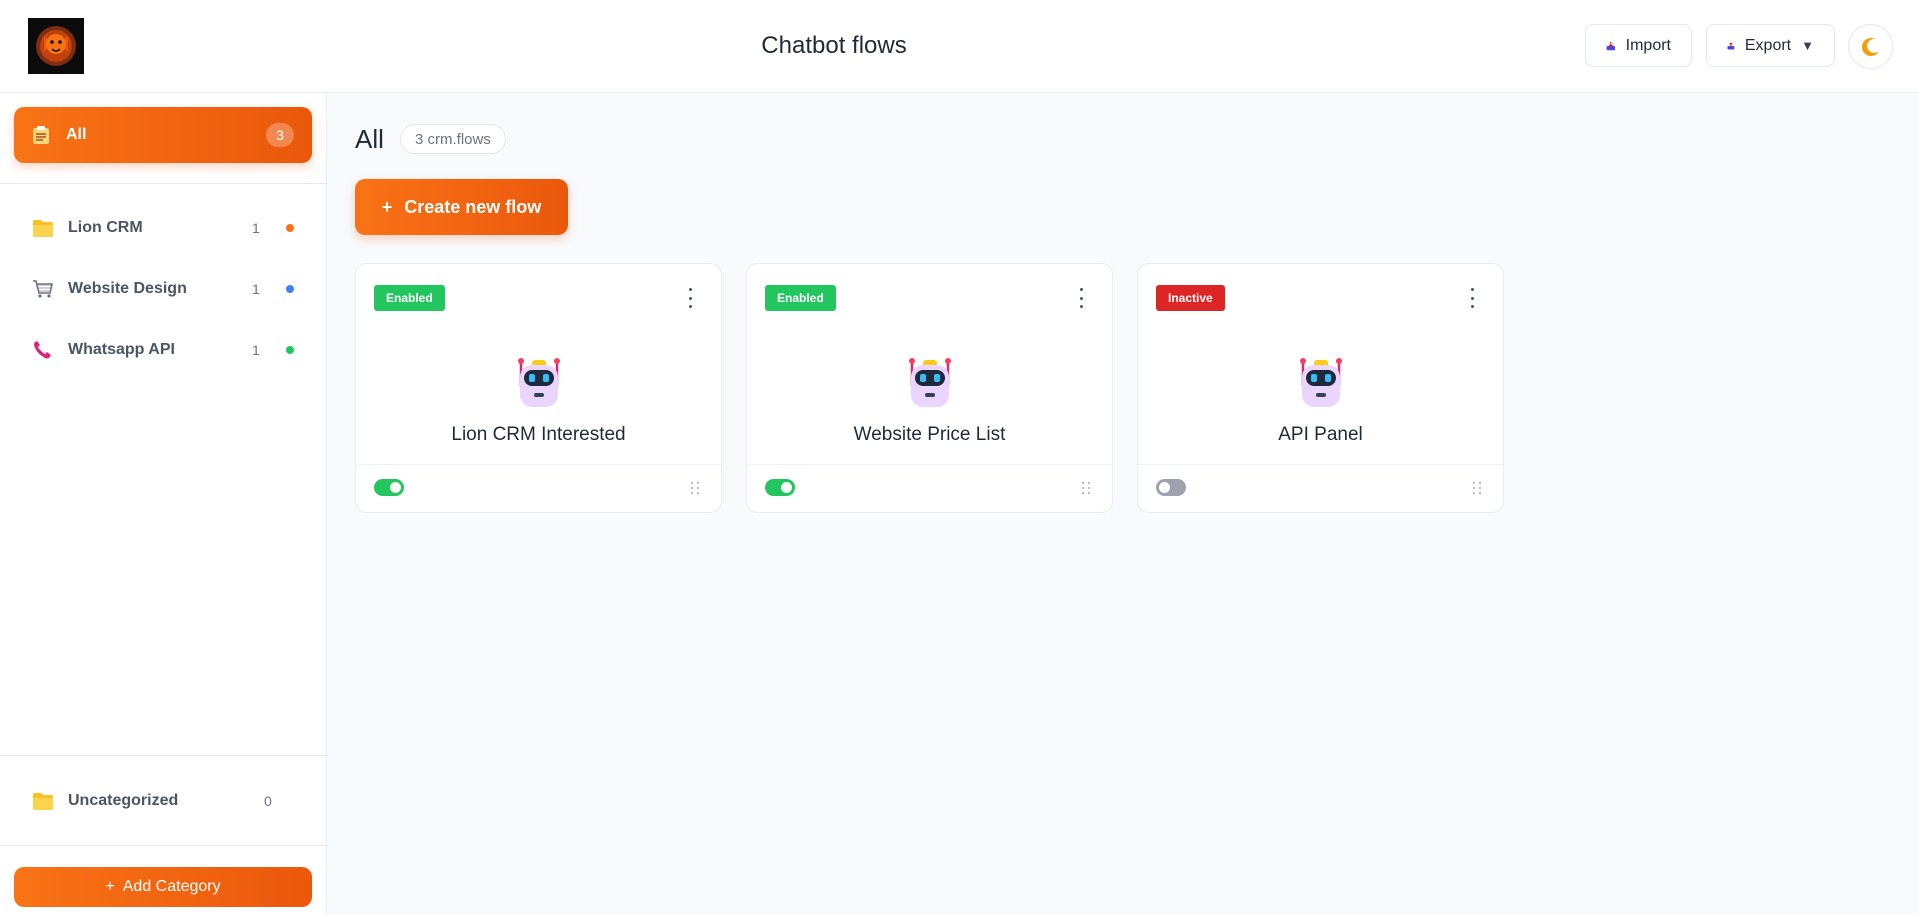  Describe the element at coordinates (121, 349) in the screenshot. I see `sidebar-item-label: Whatsapp API` at that location.